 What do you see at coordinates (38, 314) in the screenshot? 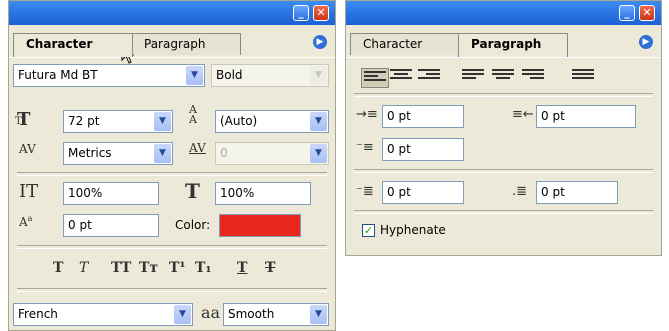
I see `language-value: French` at bounding box center [38, 314].